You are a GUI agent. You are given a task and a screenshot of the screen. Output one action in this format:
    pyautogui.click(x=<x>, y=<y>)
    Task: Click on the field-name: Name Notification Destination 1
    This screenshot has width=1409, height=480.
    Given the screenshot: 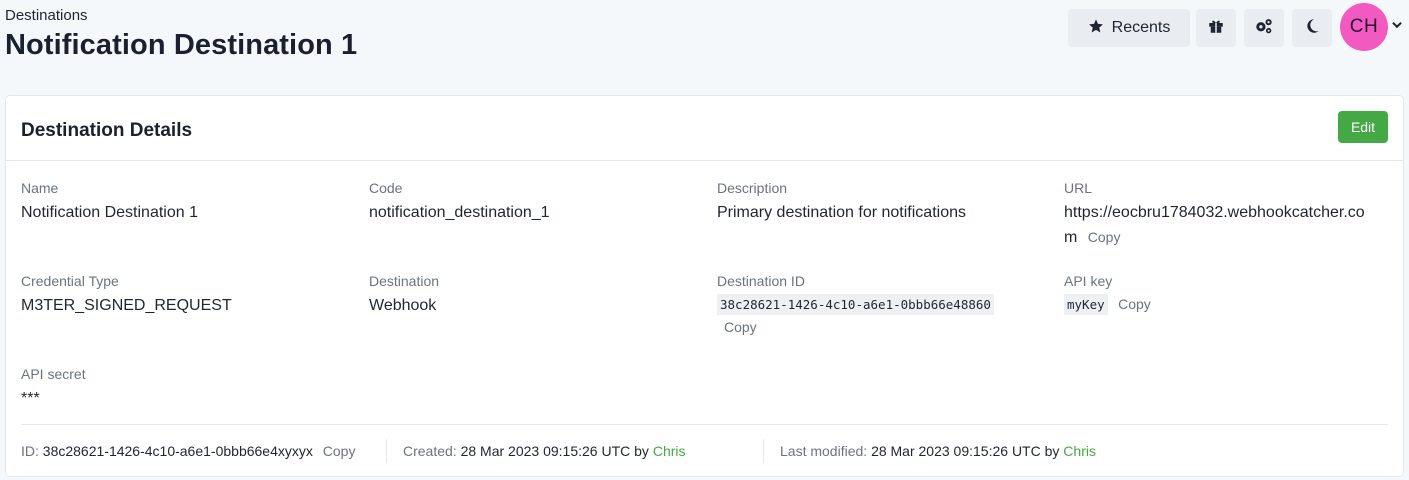 What is the action you would take?
    pyautogui.click(x=109, y=202)
    